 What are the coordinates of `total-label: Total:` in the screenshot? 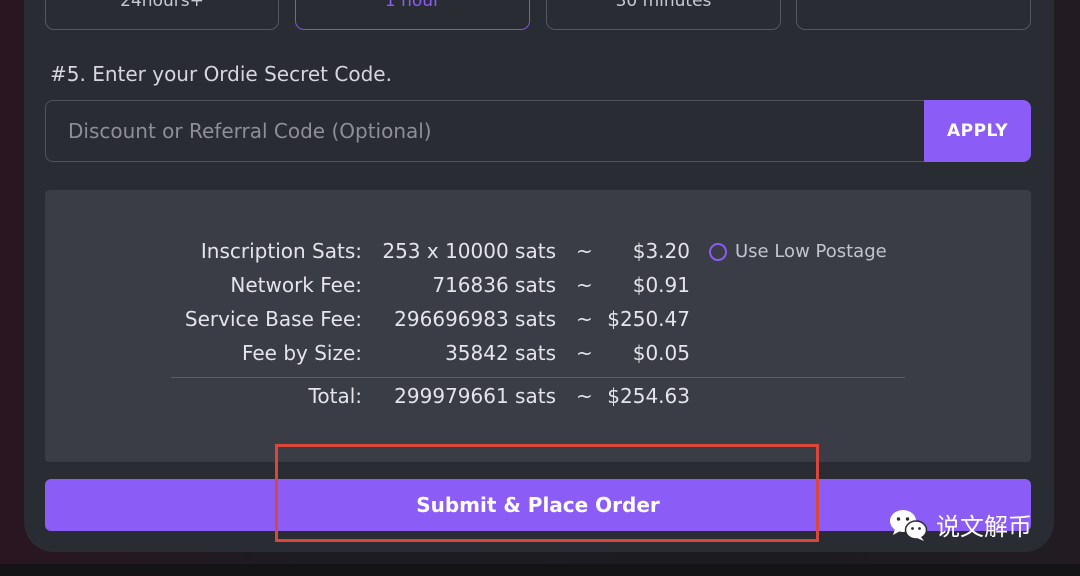 It's located at (335, 396).